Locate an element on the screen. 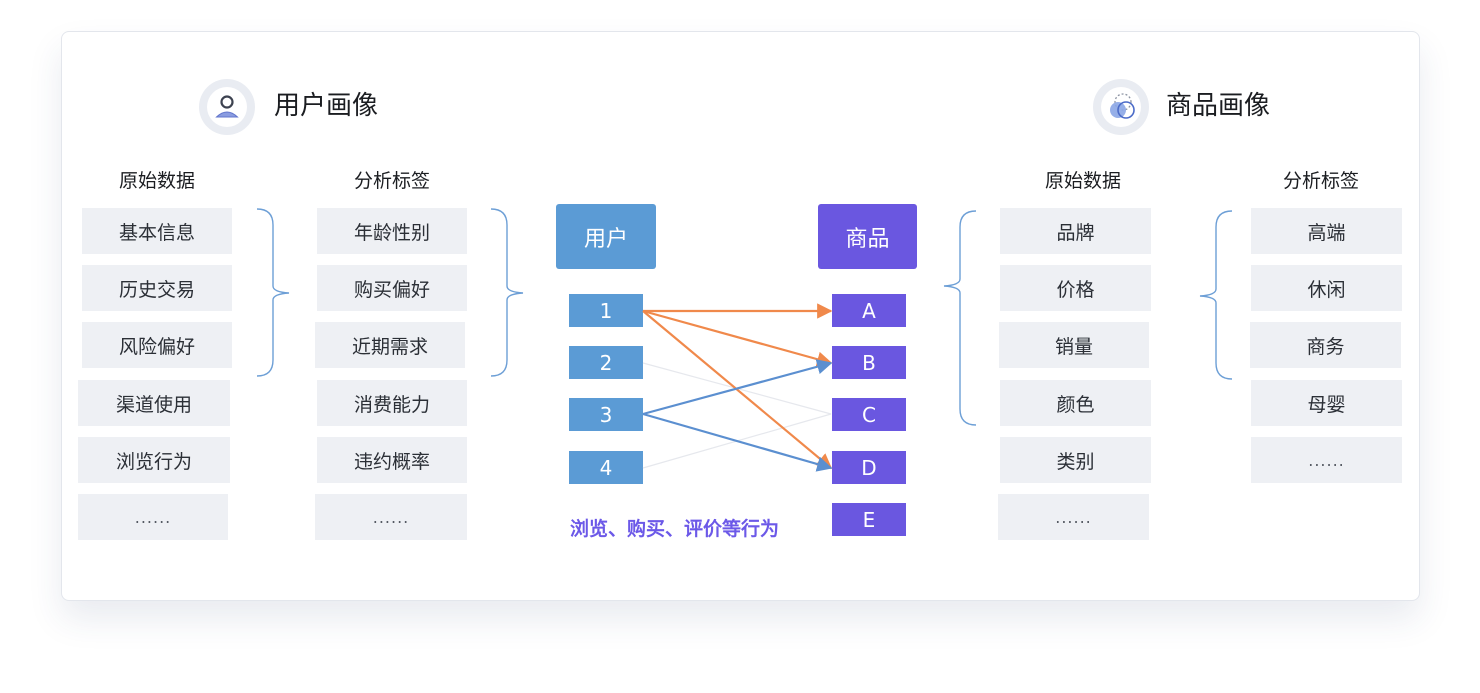 The image size is (1480, 693). bracket-user-raw is located at coordinates (273, 292).